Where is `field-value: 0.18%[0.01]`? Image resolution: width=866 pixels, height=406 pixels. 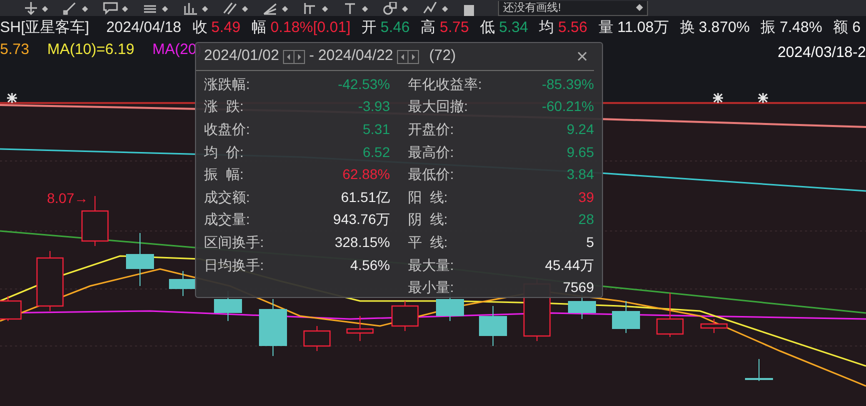 field-value: 0.18%[0.01] is located at coordinates (310, 28).